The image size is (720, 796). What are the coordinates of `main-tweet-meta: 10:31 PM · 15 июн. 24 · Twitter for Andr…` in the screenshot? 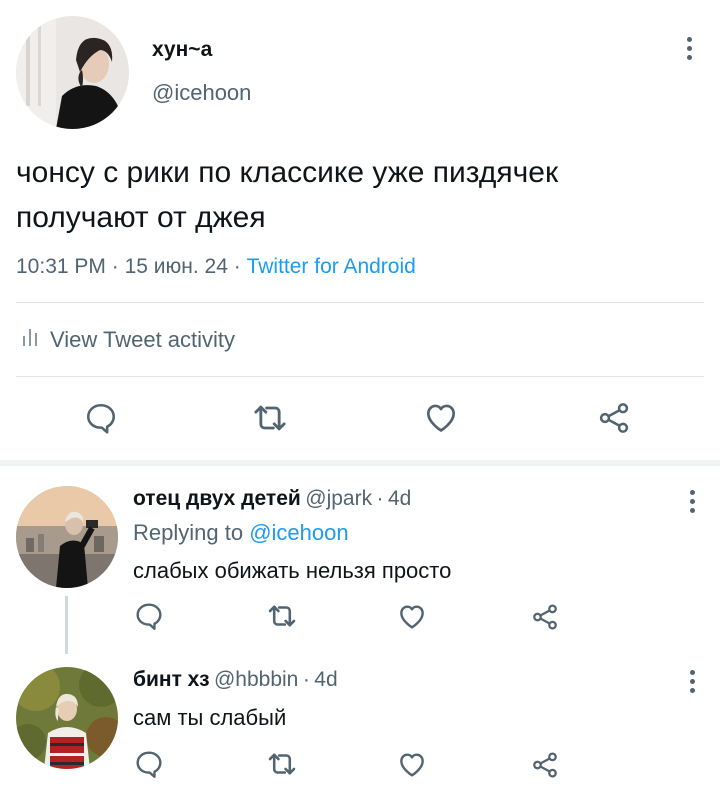 It's located at (216, 267).